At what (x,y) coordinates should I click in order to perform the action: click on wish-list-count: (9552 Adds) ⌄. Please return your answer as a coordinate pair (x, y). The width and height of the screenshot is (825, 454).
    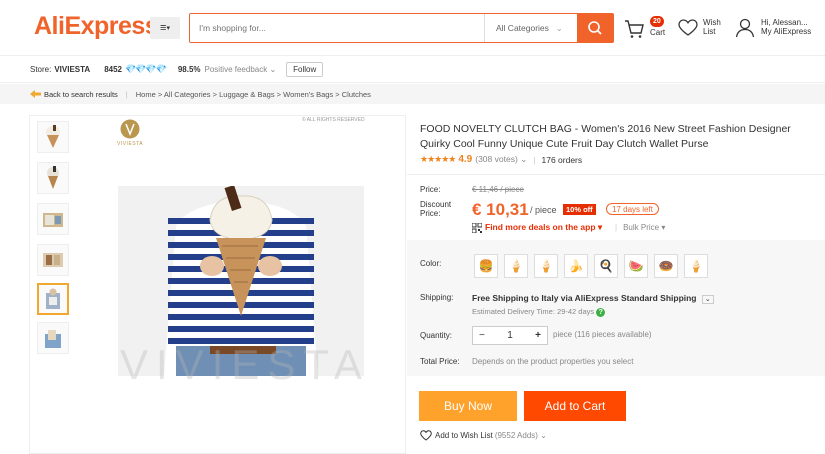
    Looking at the image, I should click on (520, 435).